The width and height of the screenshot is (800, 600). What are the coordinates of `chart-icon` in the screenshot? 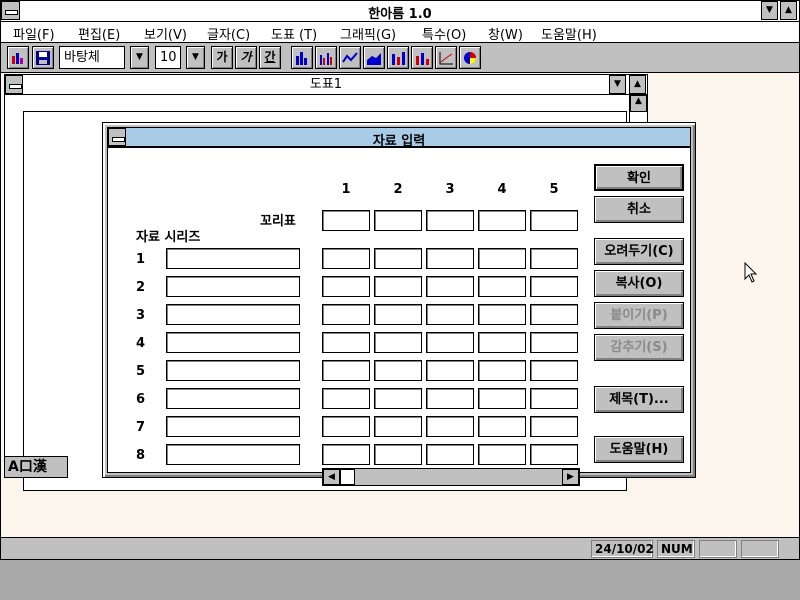 It's located at (18, 57).